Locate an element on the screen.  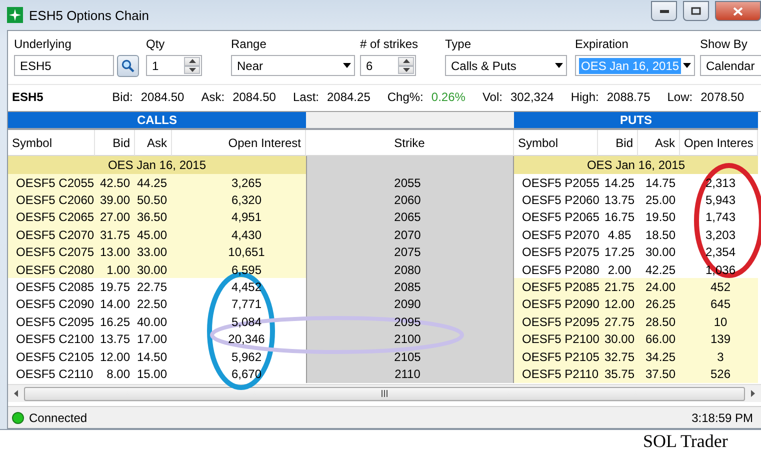
table-cell: OESF5 P2085 is located at coordinates (556, 287).